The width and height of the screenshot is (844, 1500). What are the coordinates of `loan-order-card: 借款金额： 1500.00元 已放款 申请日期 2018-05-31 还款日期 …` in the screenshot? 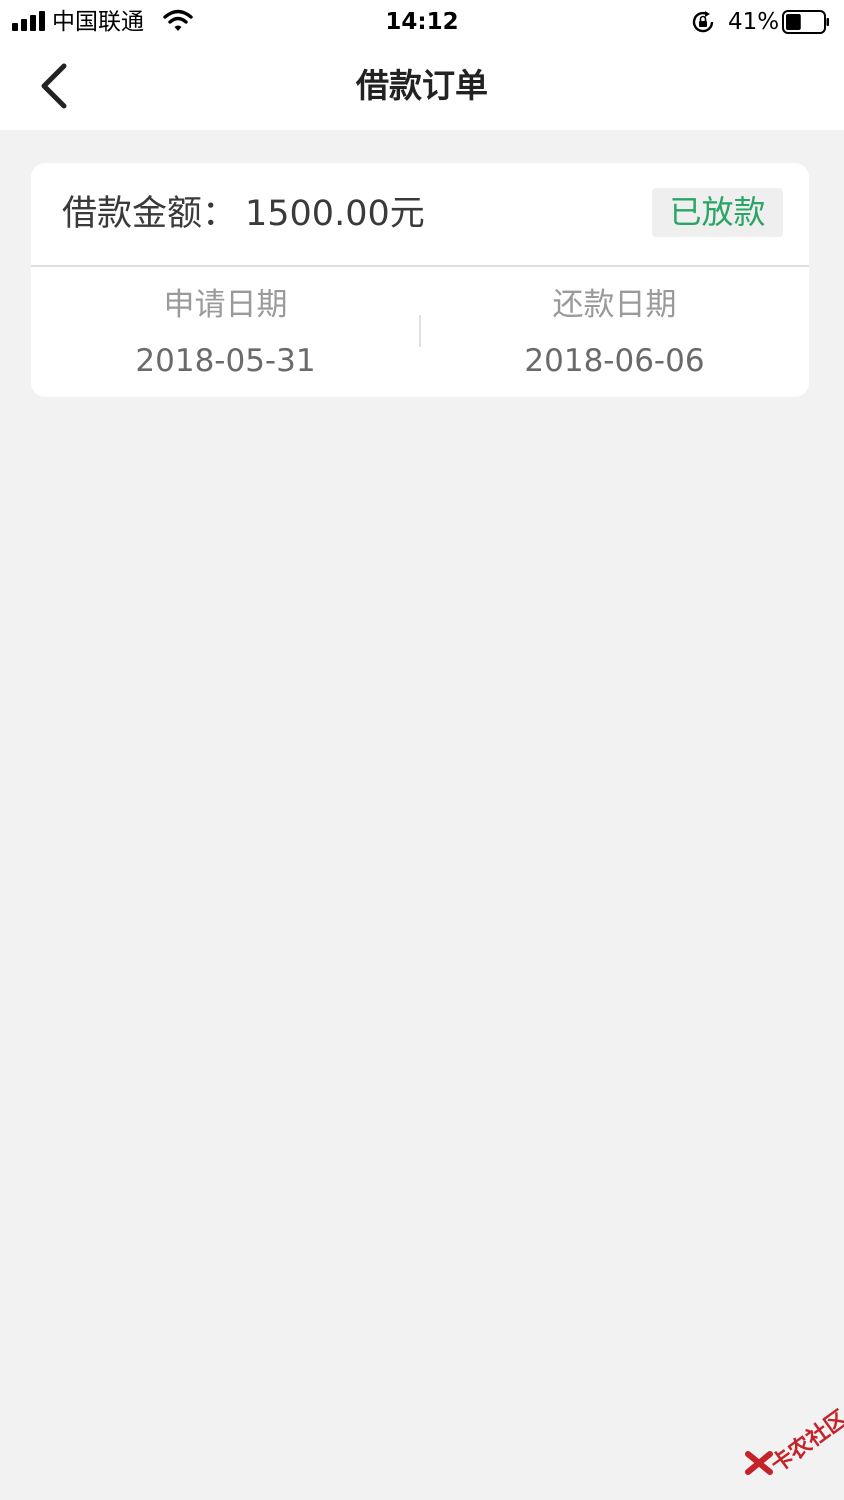 It's located at (420, 280).